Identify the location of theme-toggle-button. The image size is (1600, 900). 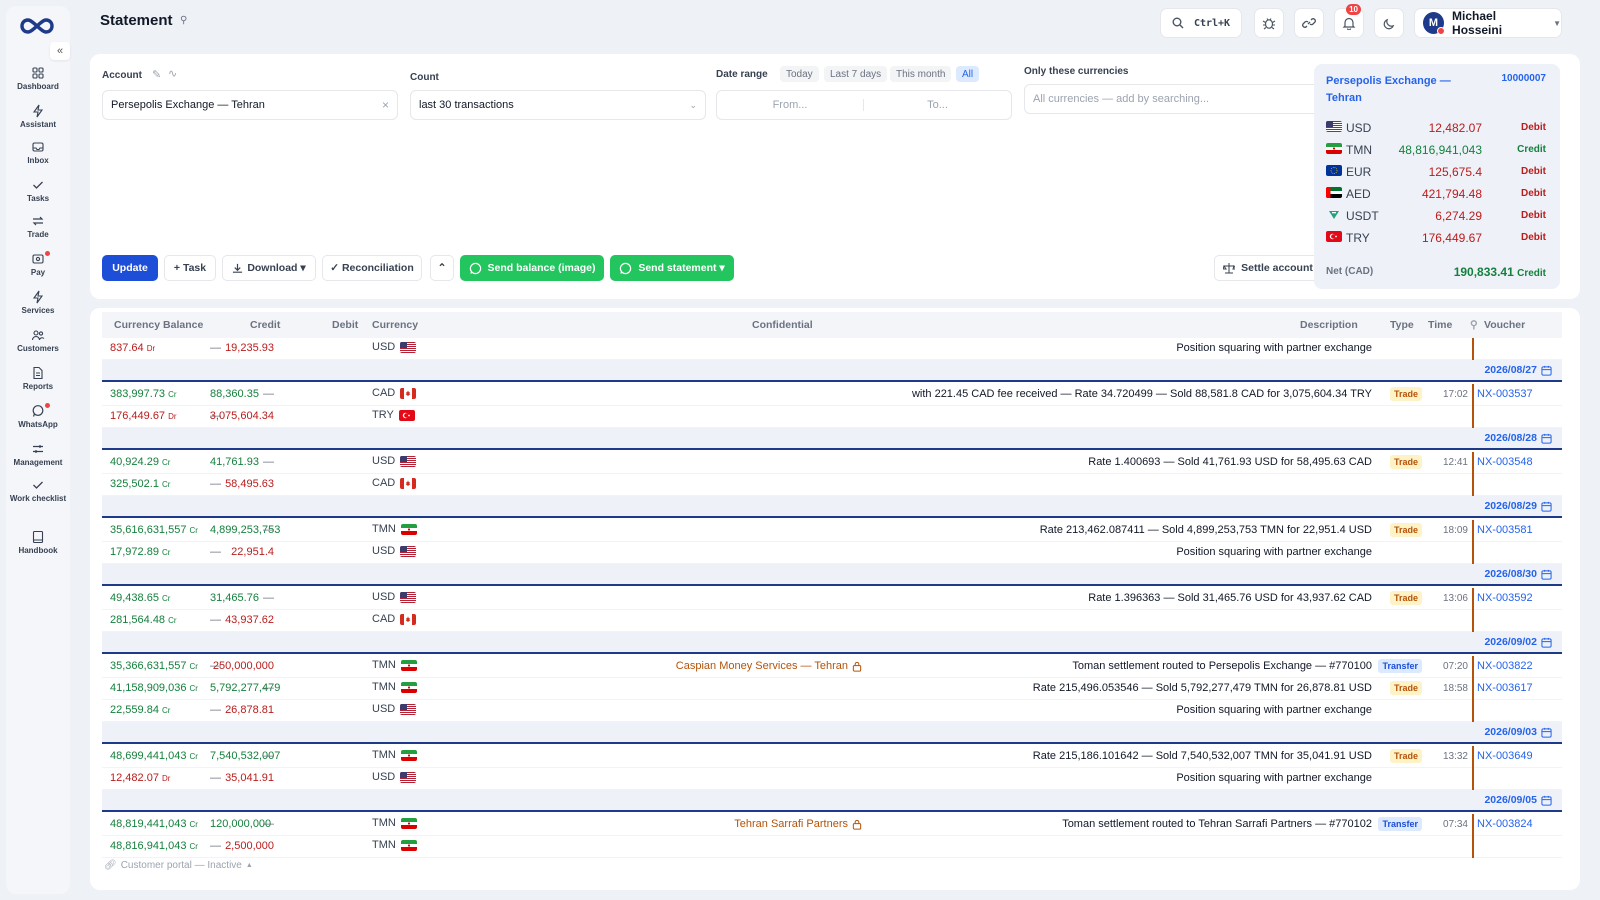
(1389, 23).